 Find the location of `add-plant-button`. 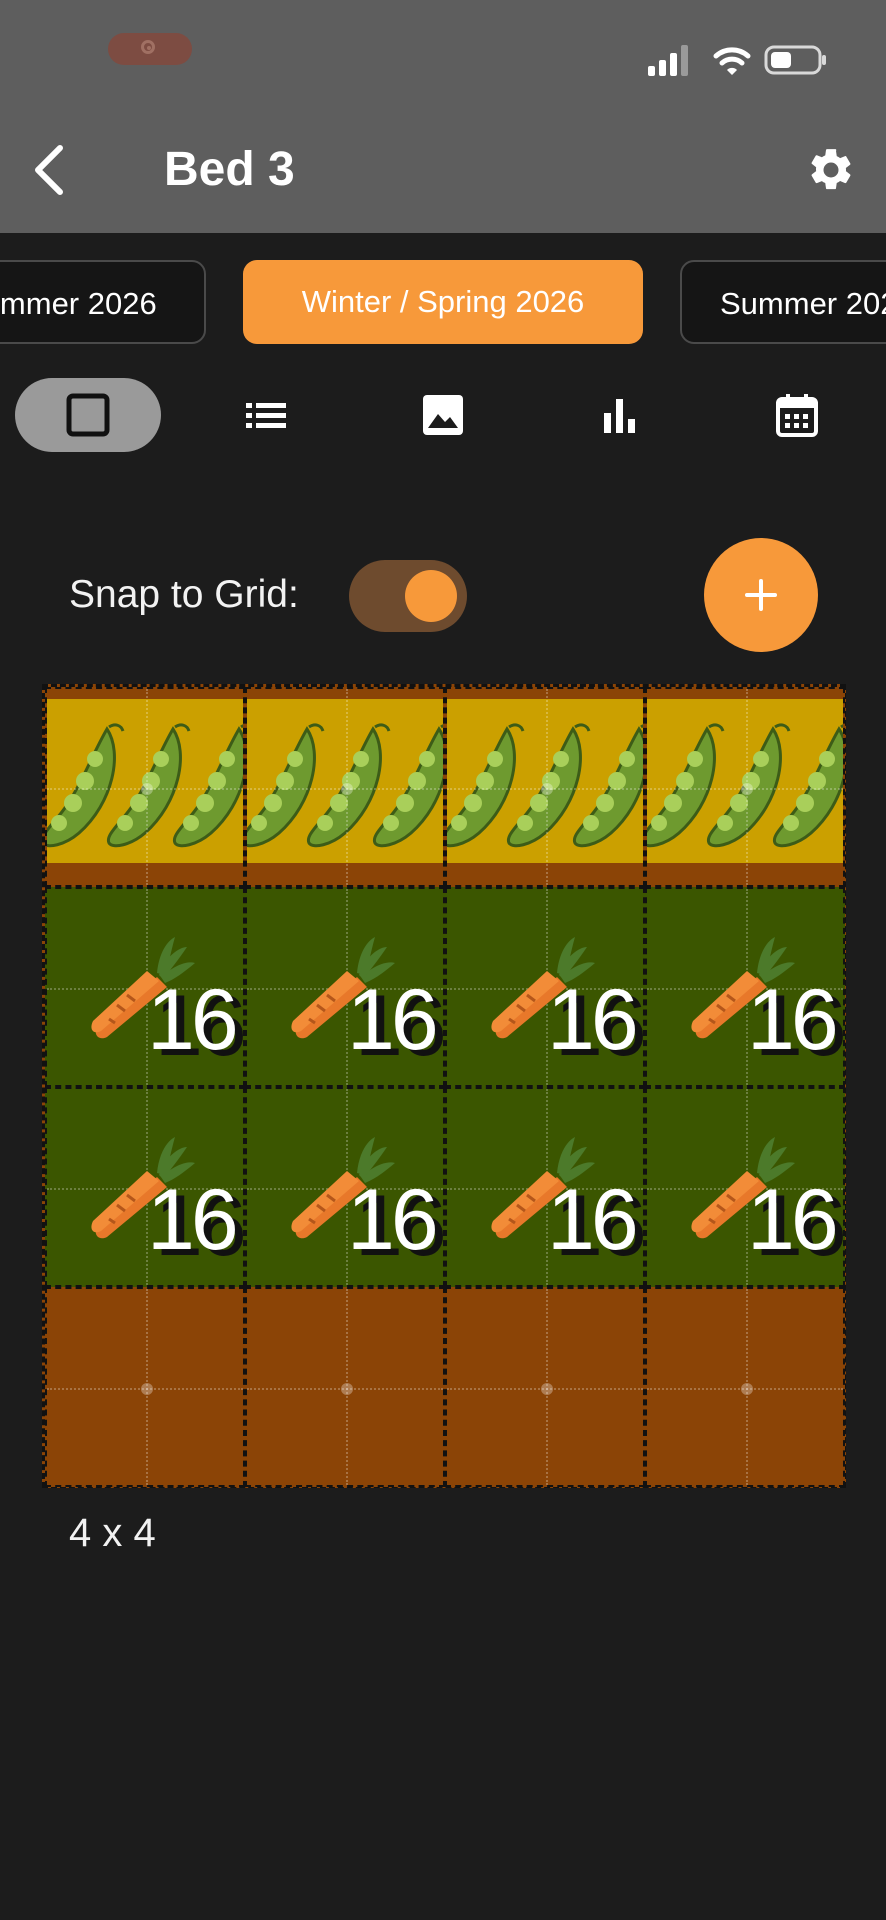

add-plant-button is located at coordinates (761, 595).